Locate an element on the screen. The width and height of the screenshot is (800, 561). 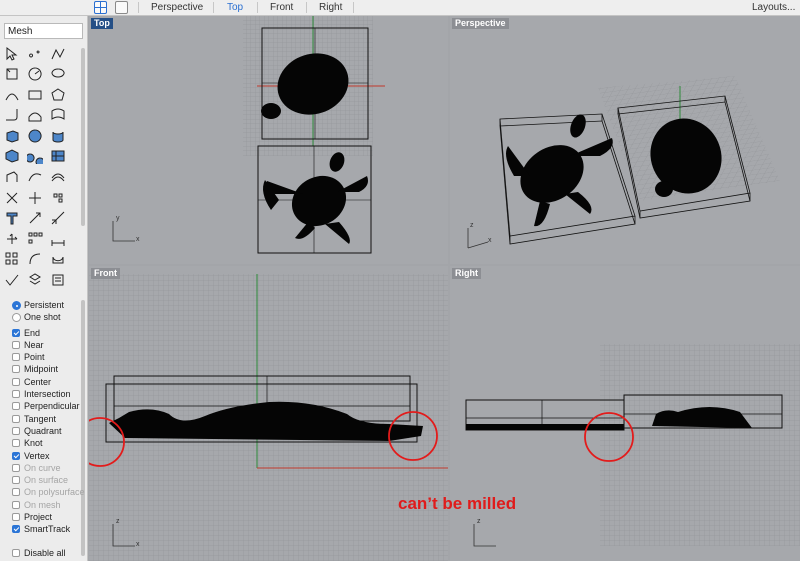
explode-icon is located at coordinates (58, 197).